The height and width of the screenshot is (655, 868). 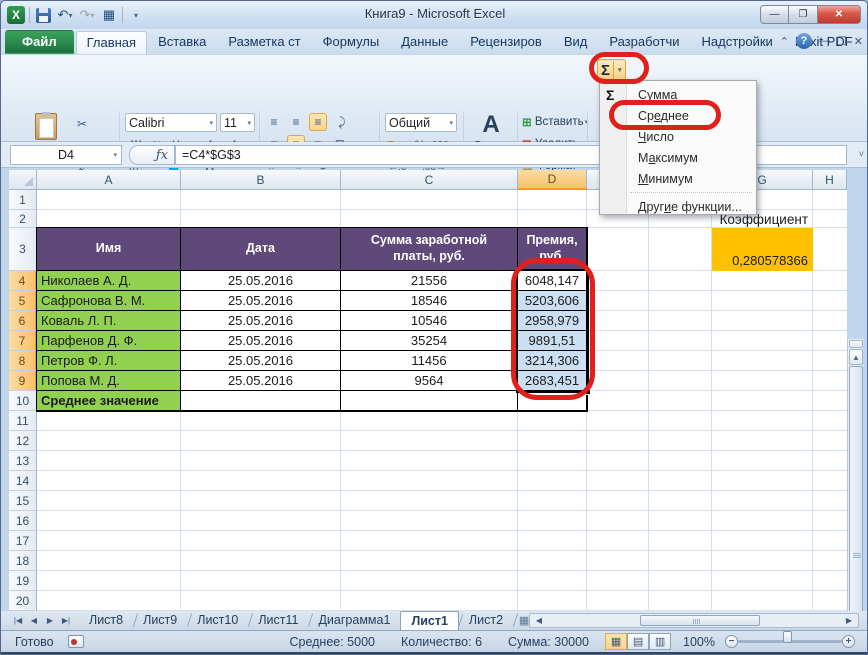 I want to click on sheet-tab-list10: Лист10, so click(x=217, y=620).